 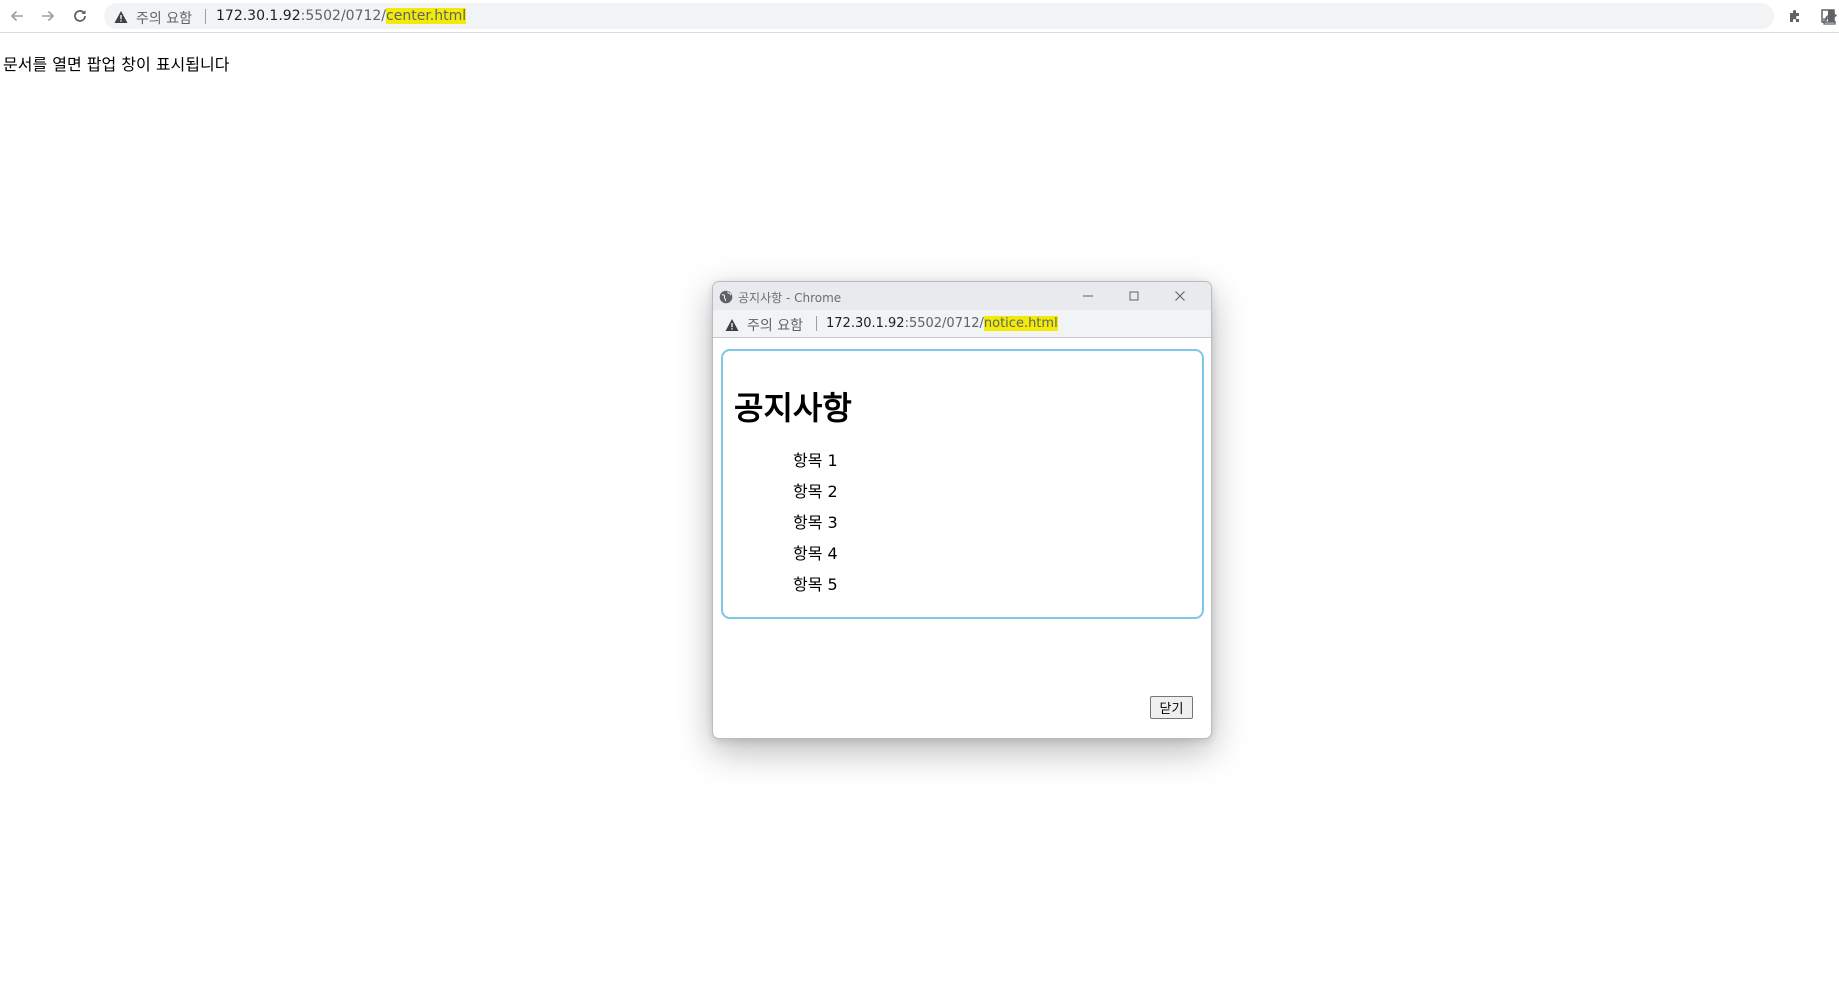 I want to click on popup-url-path: :5502/0712/, so click(x=944, y=323).